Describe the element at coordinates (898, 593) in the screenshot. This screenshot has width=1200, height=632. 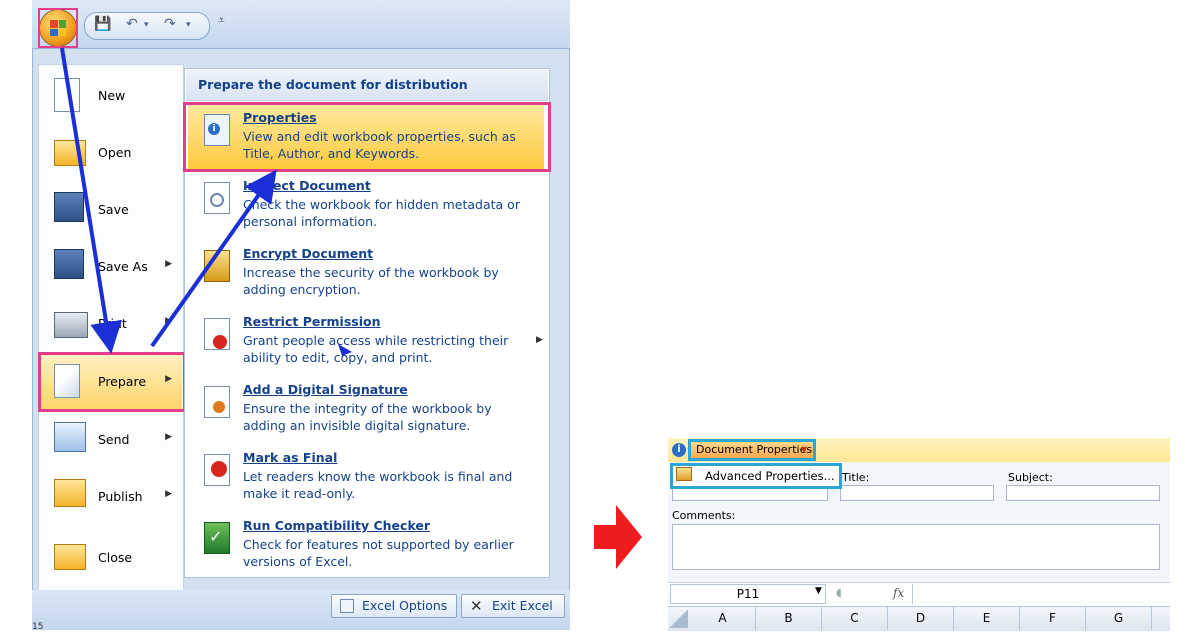
I see `function-icon: fx` at that location.